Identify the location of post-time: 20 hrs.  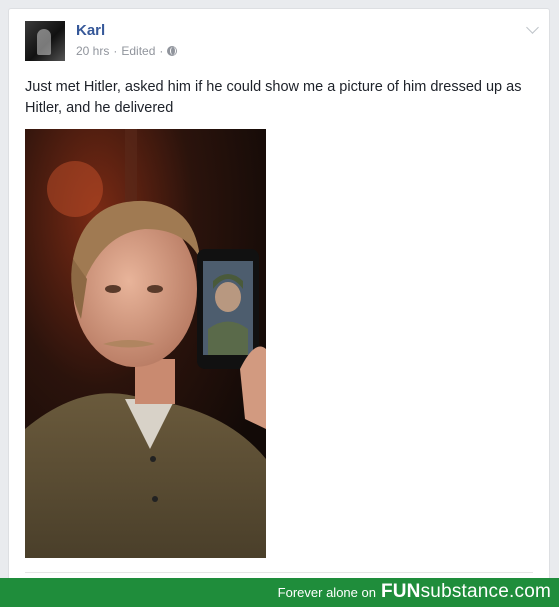
(92, 51).